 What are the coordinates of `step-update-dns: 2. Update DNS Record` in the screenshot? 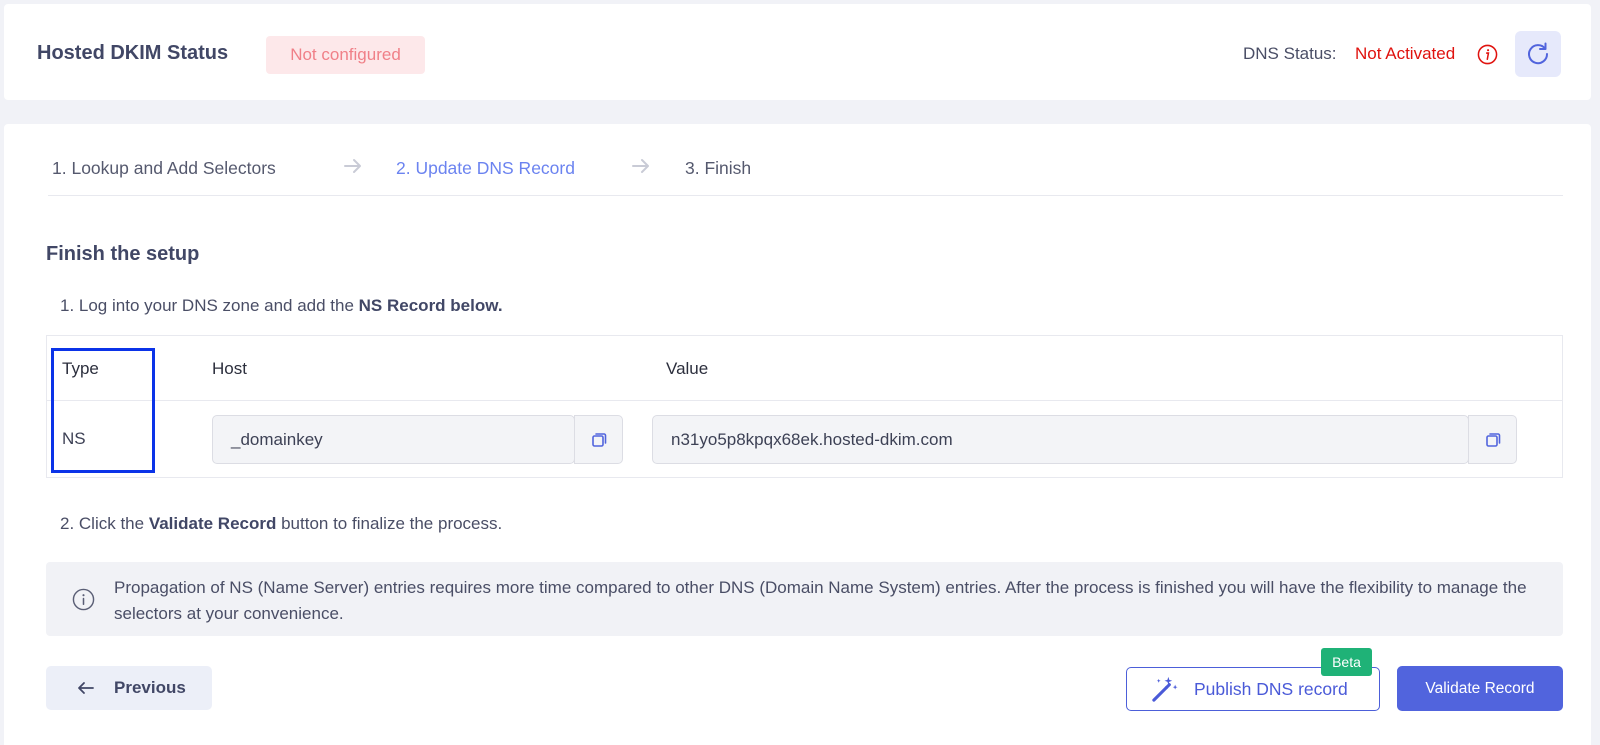 It's located at (485, 168).